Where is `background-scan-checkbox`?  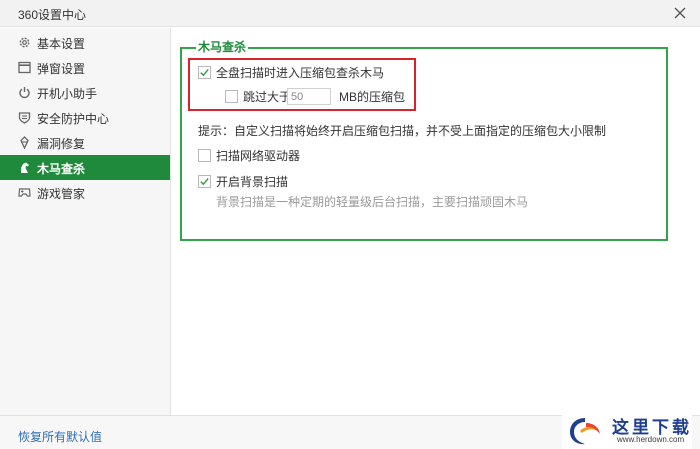
background-scan-checkbox is located at coordinates (204, 181).